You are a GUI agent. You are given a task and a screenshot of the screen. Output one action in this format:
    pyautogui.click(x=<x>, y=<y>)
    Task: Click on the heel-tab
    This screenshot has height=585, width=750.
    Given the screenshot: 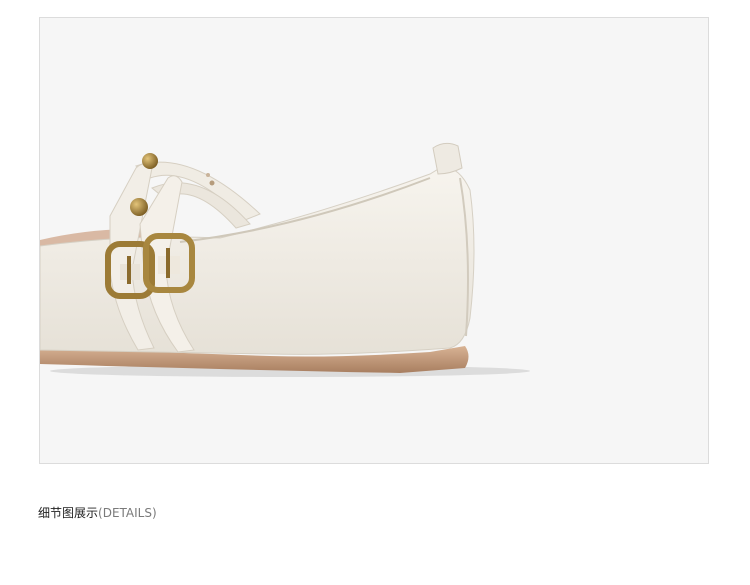 What is the action you would take?
    pyautogui.click(x=447, y=158)
    